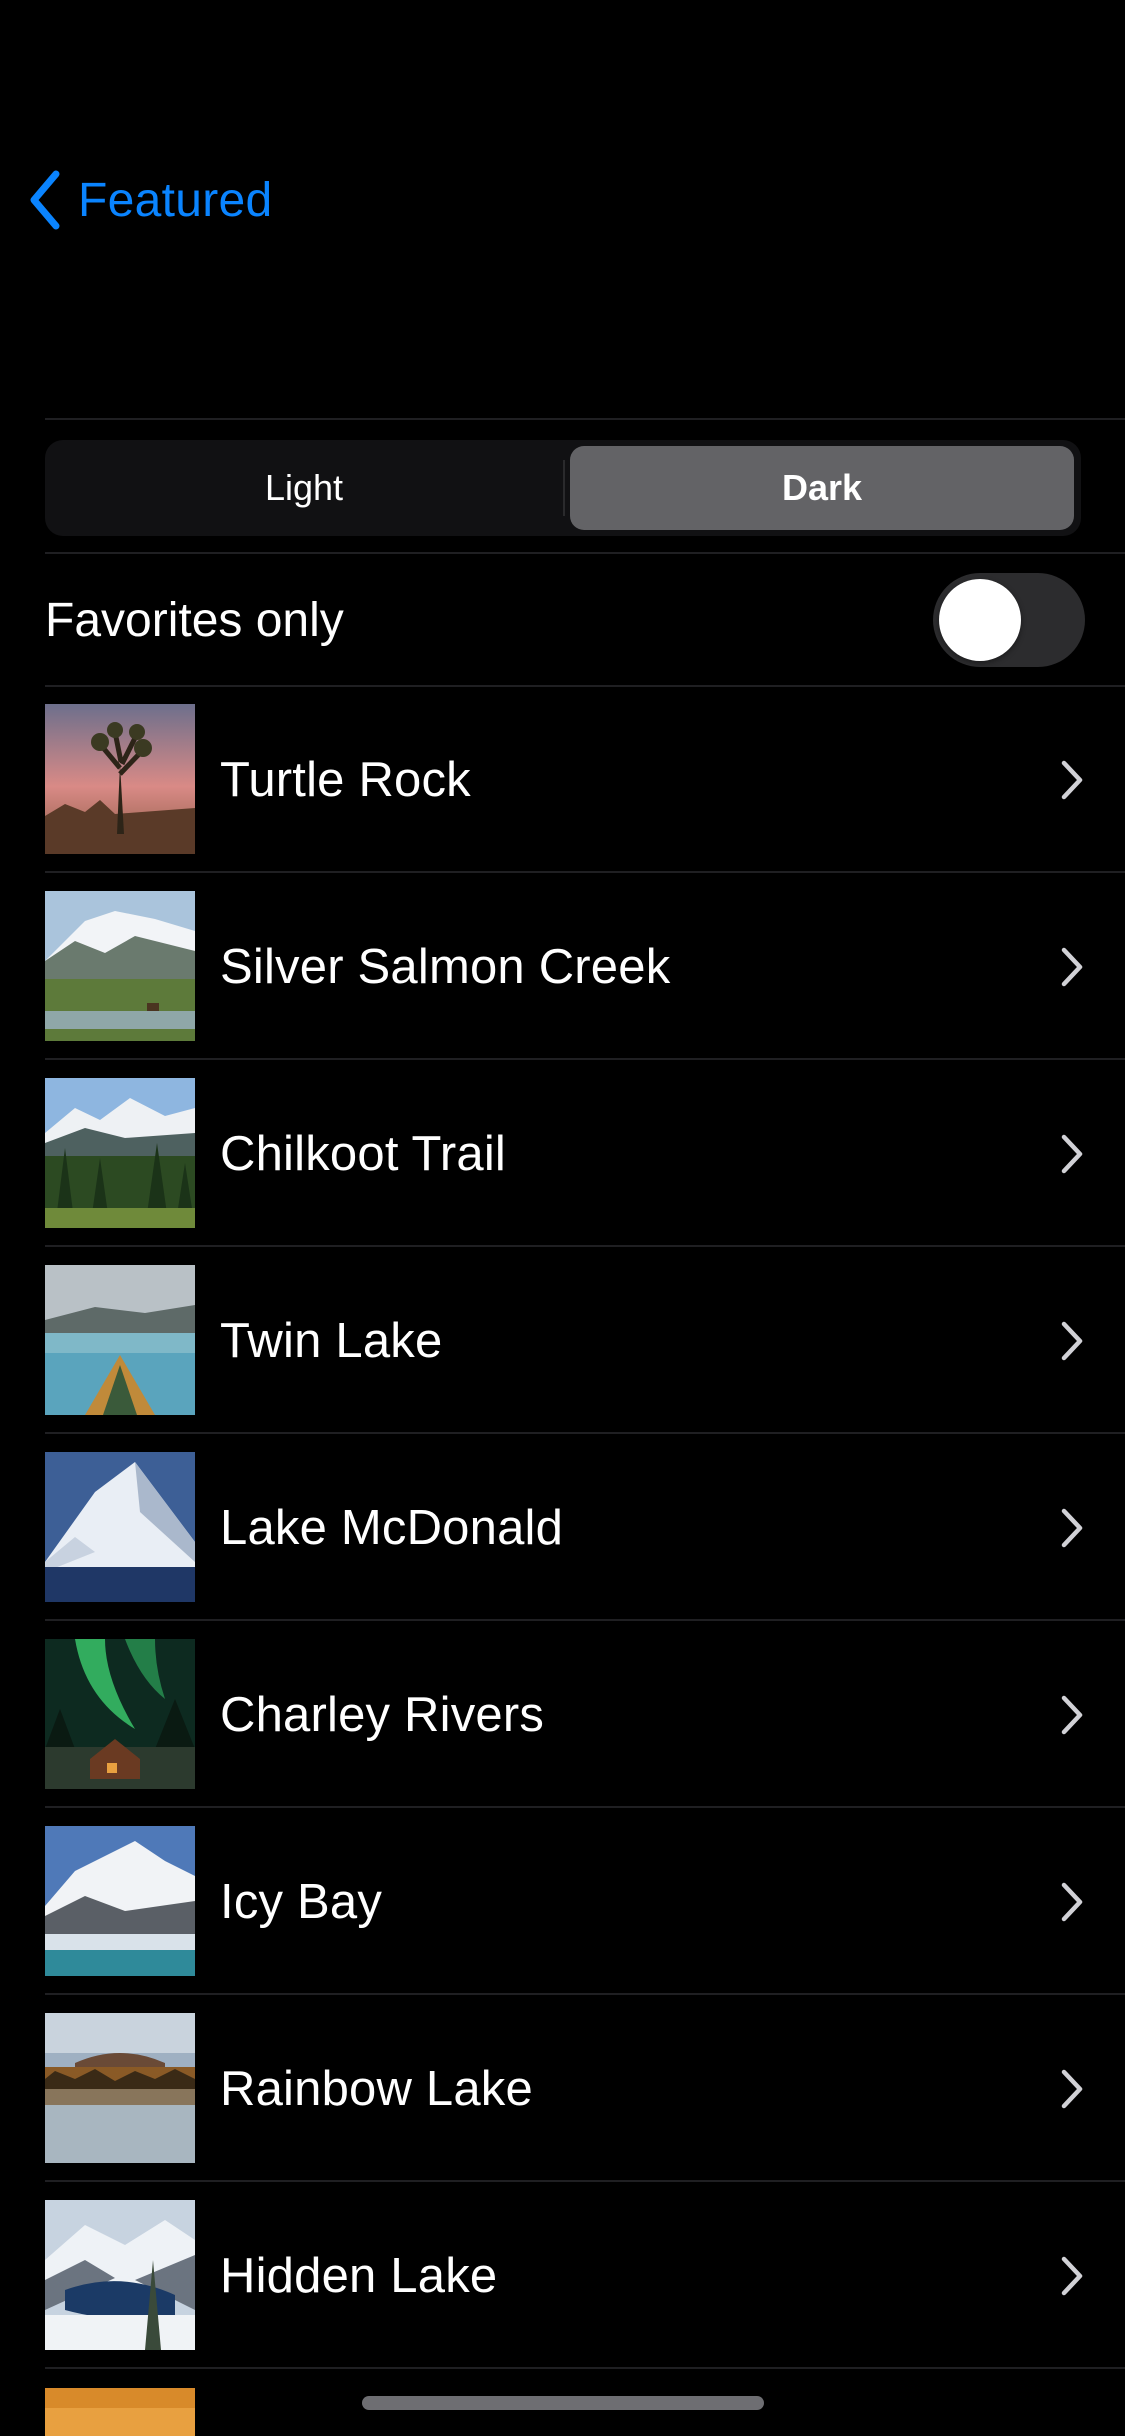  I want to click on appearance-segmented-control: Light Dark, so click(563, 488).